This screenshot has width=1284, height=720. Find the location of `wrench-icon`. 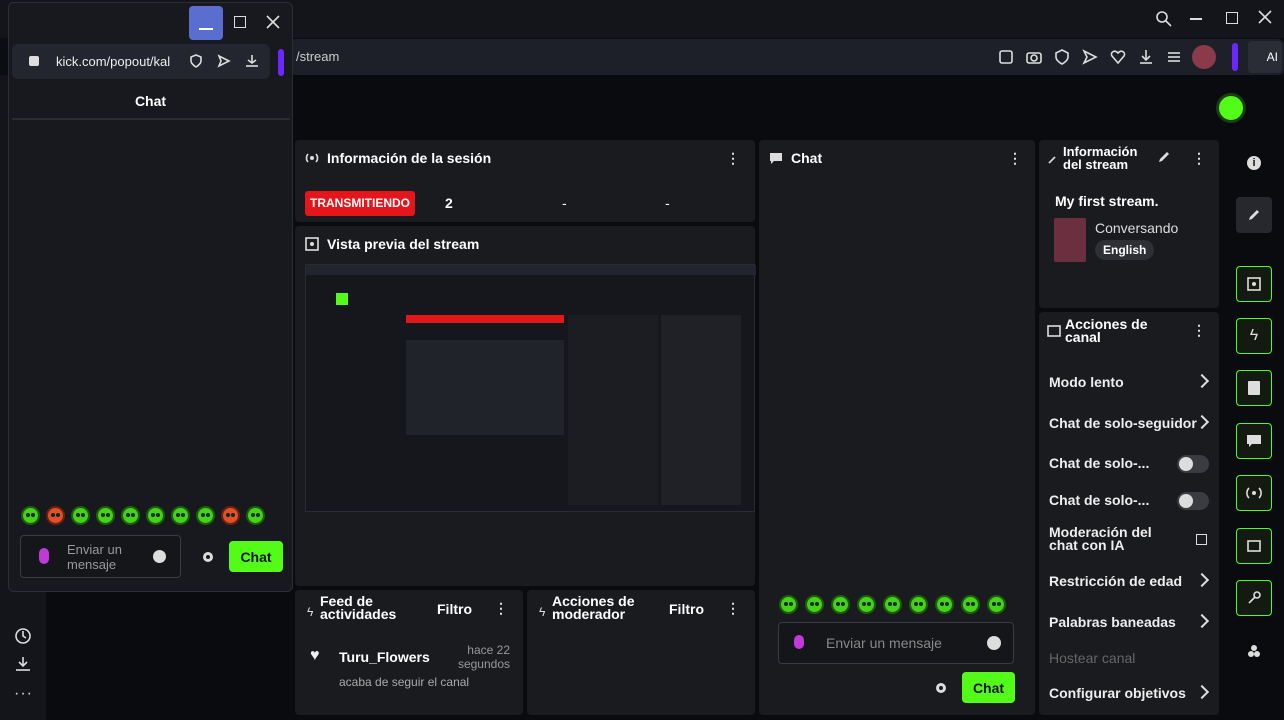

wrench-icon is located at coordinates (1254, 598).